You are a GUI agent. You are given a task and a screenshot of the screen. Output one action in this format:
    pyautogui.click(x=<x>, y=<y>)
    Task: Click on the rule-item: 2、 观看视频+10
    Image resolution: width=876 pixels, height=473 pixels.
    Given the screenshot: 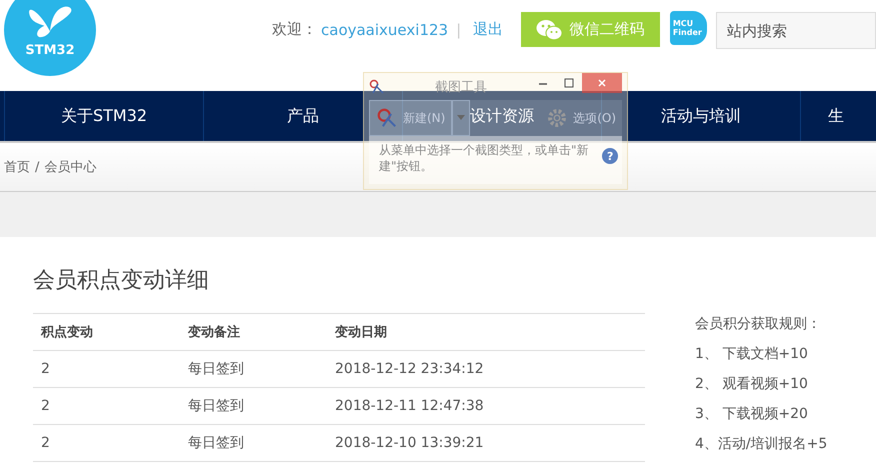 What is the action you would take?
    pyautogui.click(x=752, y=384)
    